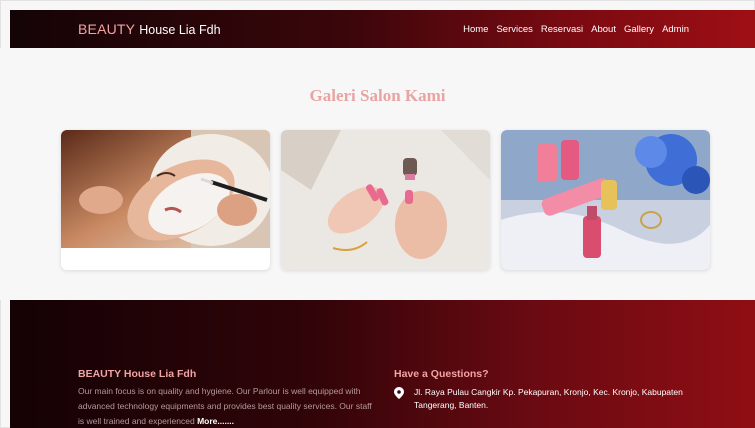 This screenshot has width=755, height=428. I want to click on gallery-card-cosmetics, so click(605, 200).